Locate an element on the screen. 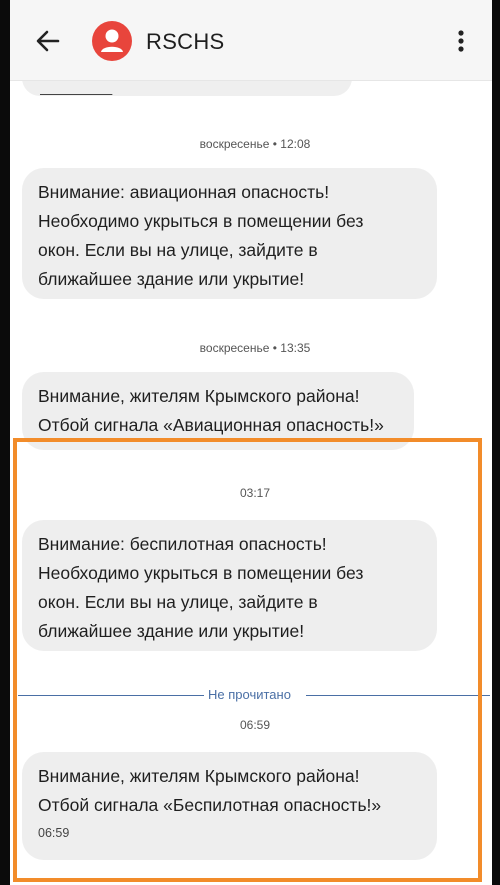  message-timestamp: воскресенье • 13:35 is located at coordinates (255, 348).